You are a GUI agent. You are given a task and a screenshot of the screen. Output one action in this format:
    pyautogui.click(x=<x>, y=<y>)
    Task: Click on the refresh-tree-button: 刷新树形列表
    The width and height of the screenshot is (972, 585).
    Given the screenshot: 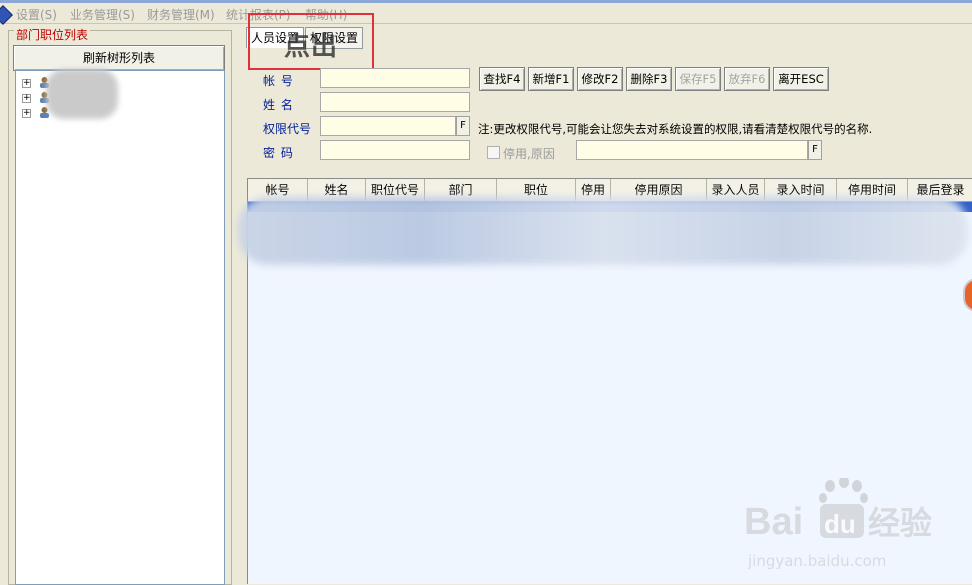 What is the action you would take?
    pyautogui.click(x=119, y=58)
    